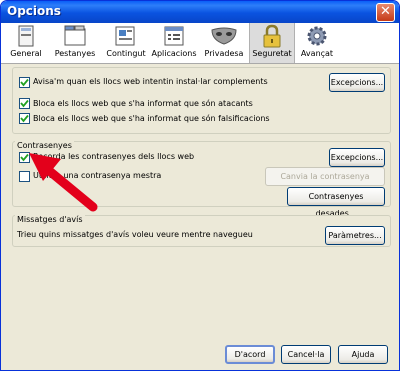 The width and height of the screenshot is (400, 371). Describe the element at coordinates (26, 36) in the screenshot. I see `general-icon` at that location.